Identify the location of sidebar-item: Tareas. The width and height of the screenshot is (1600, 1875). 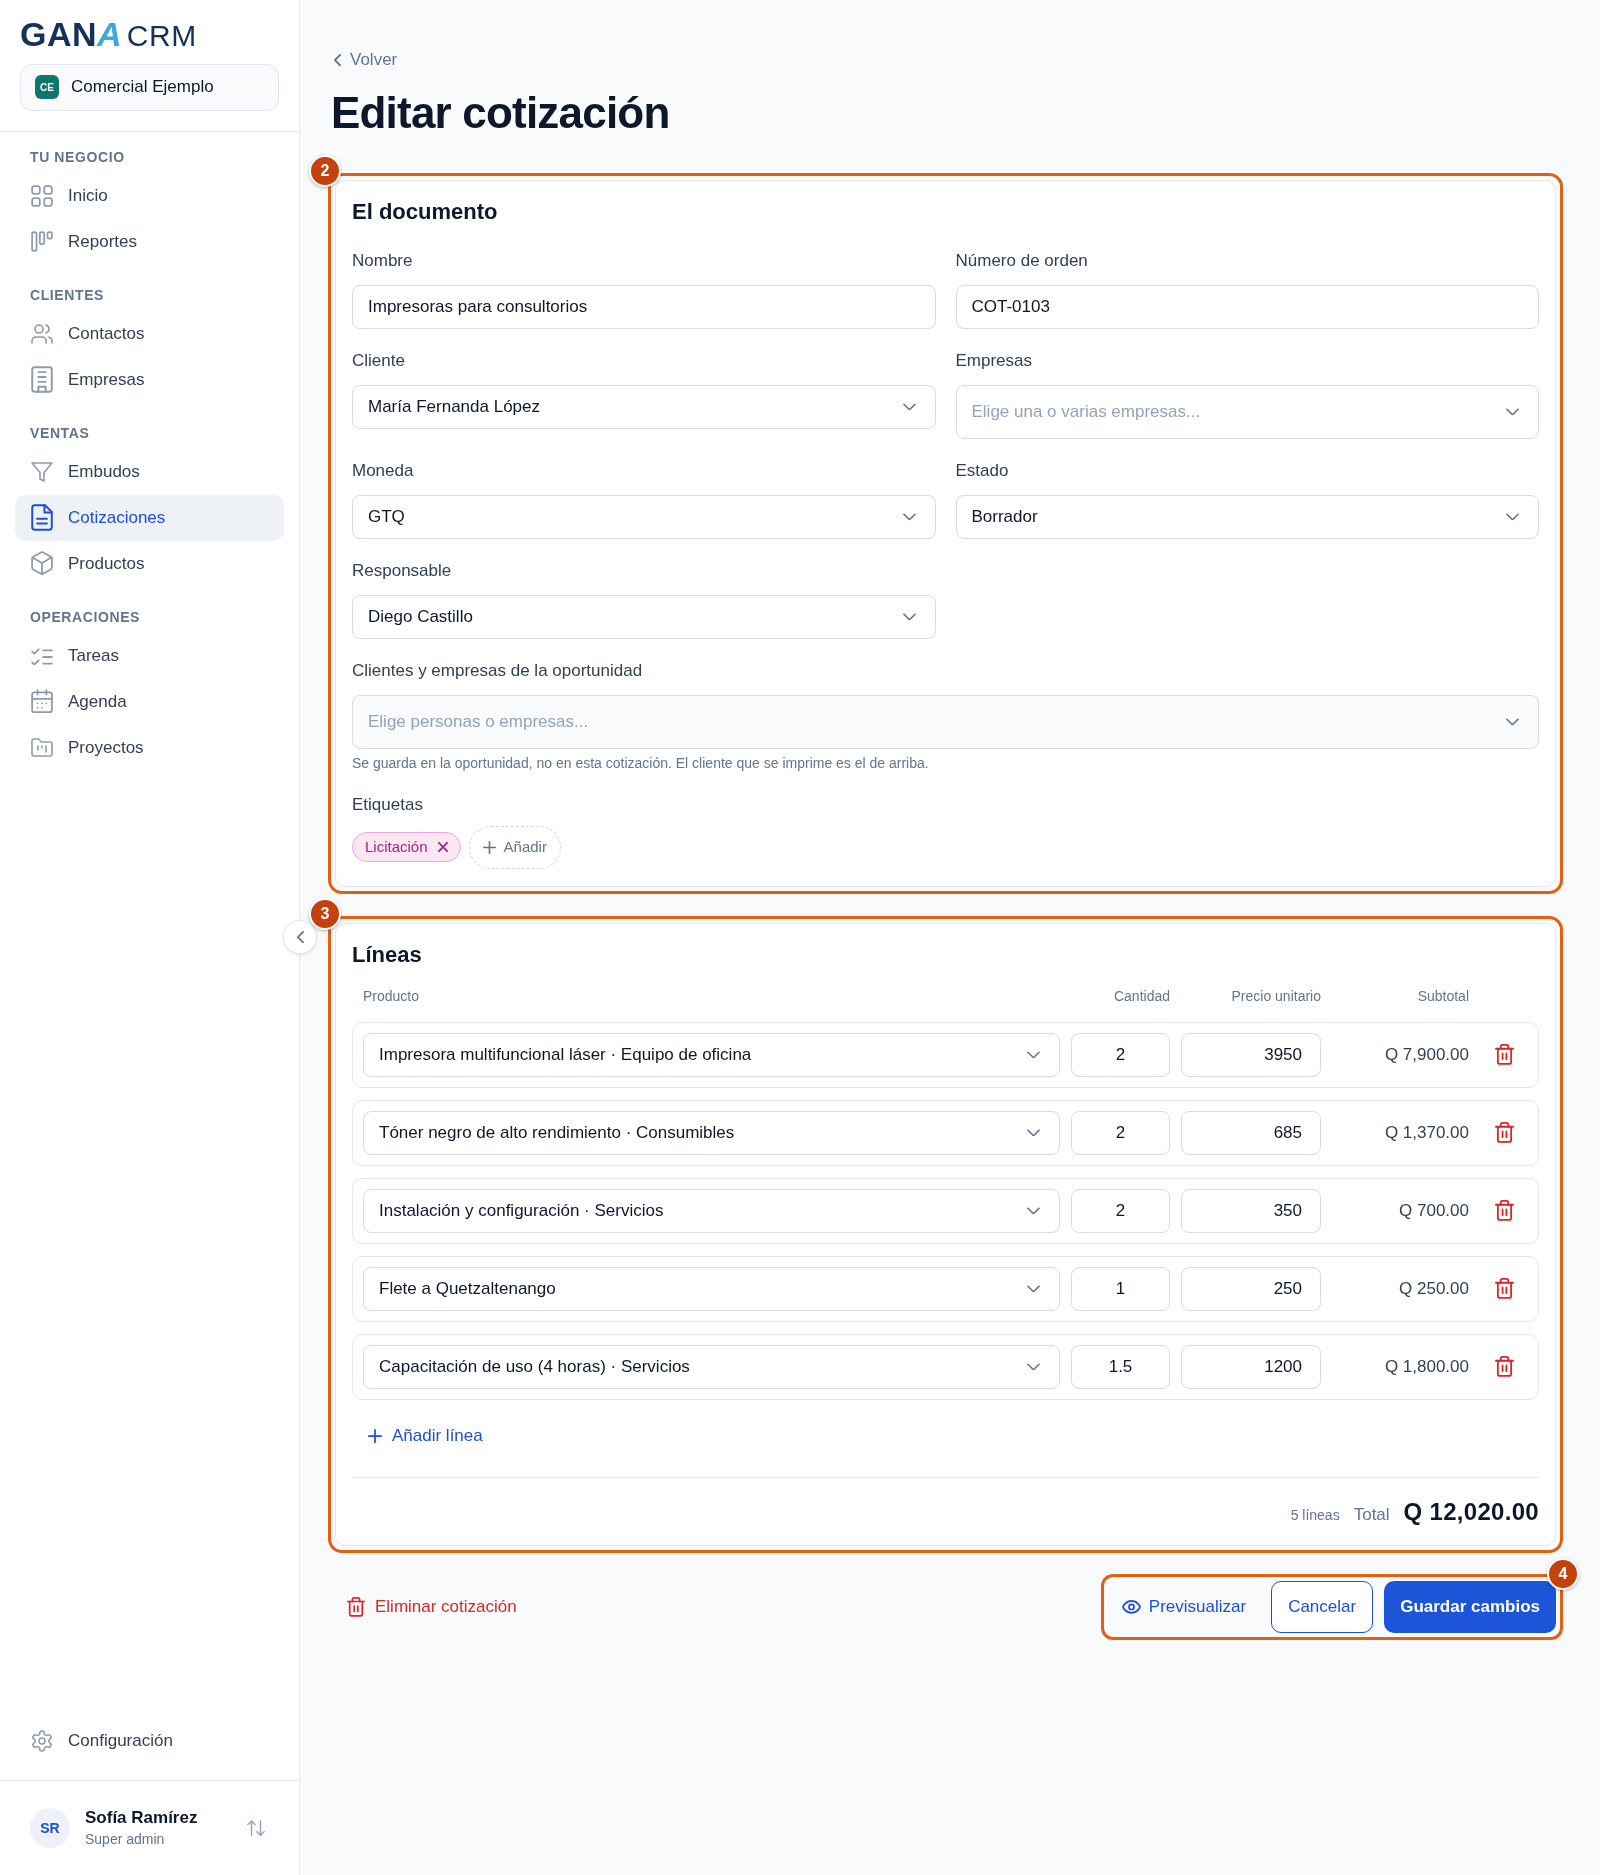
(149, 655).